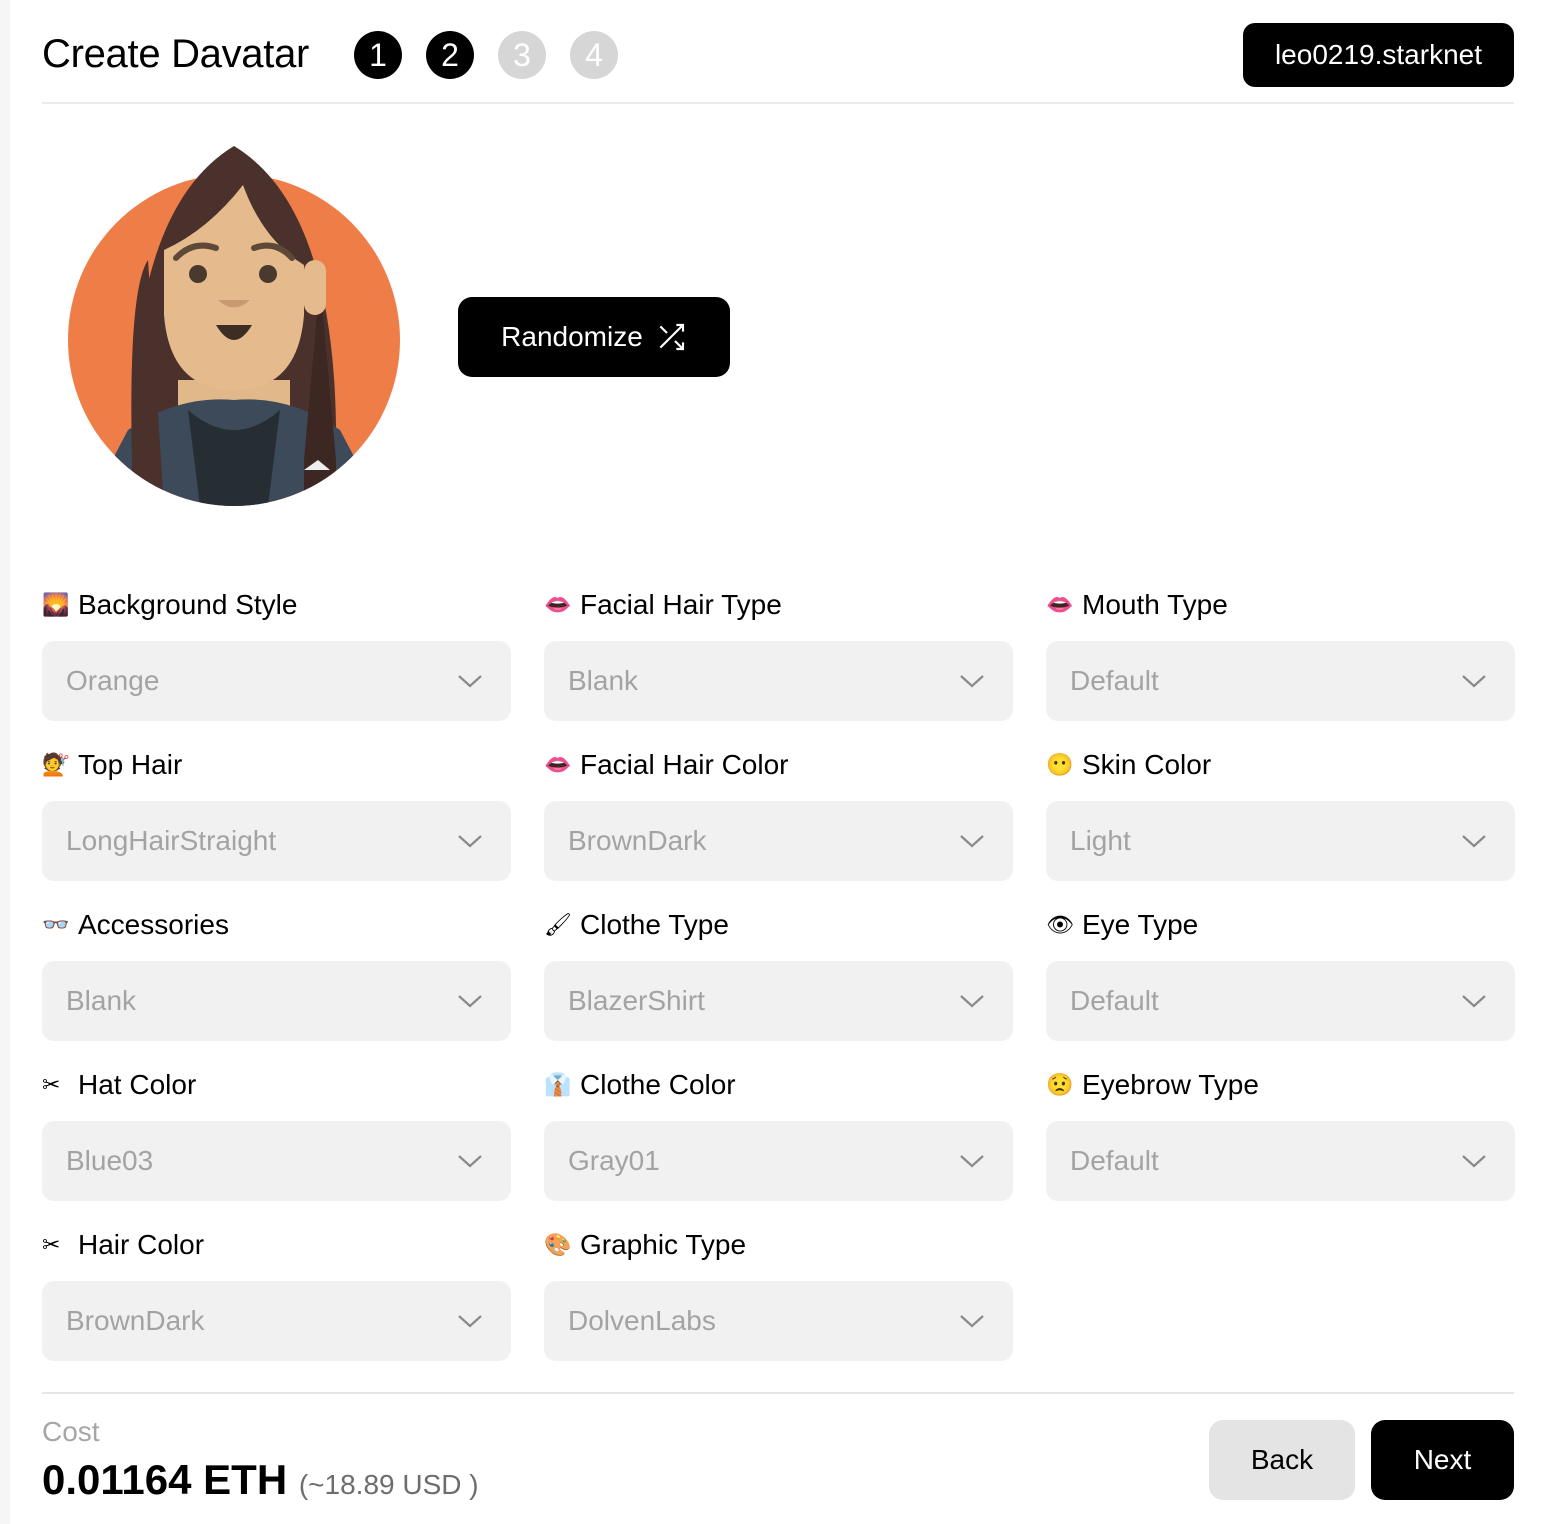 The height and width of the screenshot is (1524, 1548). I want to click on field-label-text: Accessories, so click(153, 924).